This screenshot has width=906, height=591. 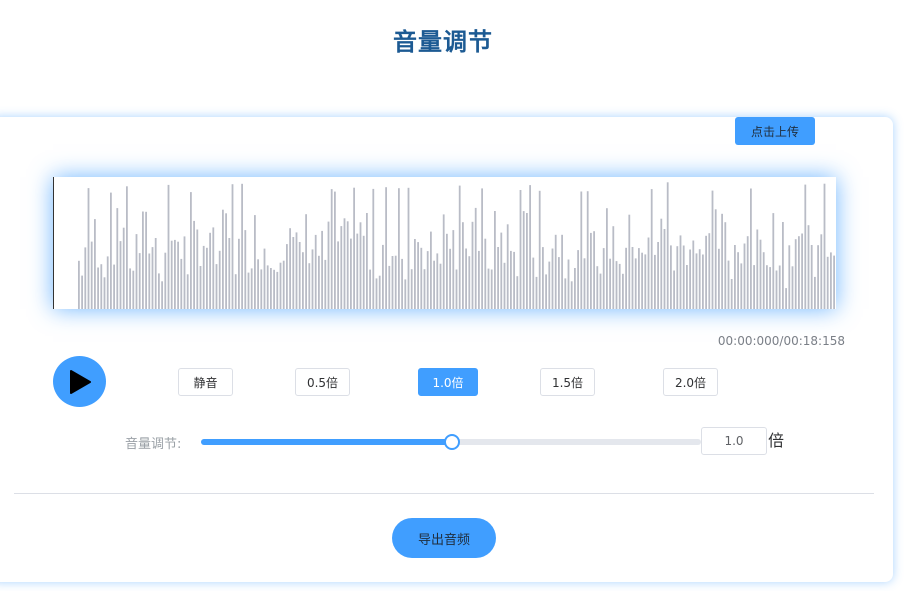 What do you see at coordinates (444, 538) in the screenshot?
I see `export-audio-button: 导出音频` at bounding box center [444, 538].